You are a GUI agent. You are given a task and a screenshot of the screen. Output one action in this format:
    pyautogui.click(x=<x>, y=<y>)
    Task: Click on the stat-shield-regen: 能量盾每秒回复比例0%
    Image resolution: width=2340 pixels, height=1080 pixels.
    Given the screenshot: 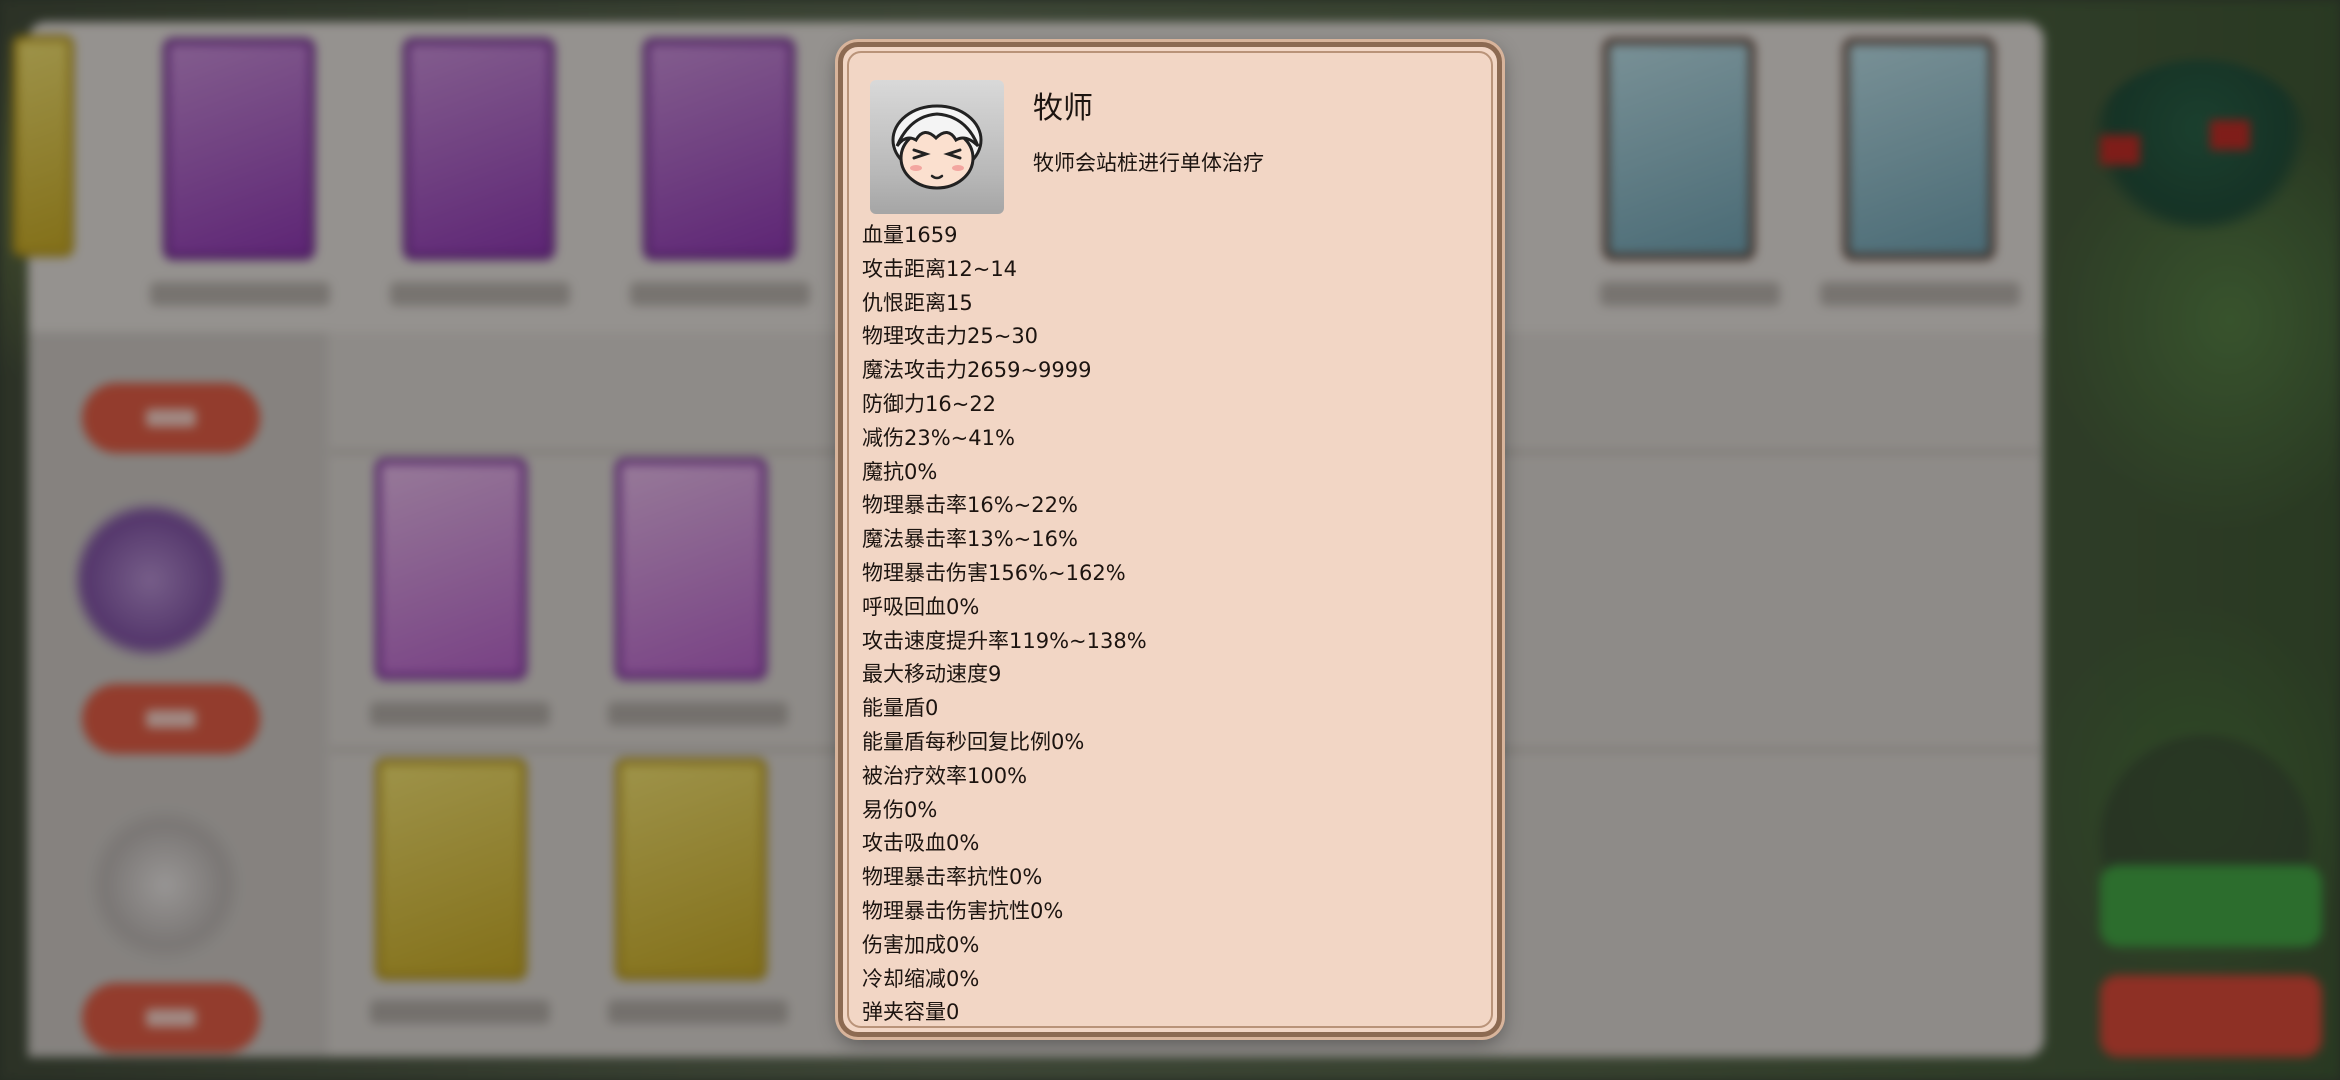 What is the action you would take?
    pyautogui.click(x=973, y=741)
    